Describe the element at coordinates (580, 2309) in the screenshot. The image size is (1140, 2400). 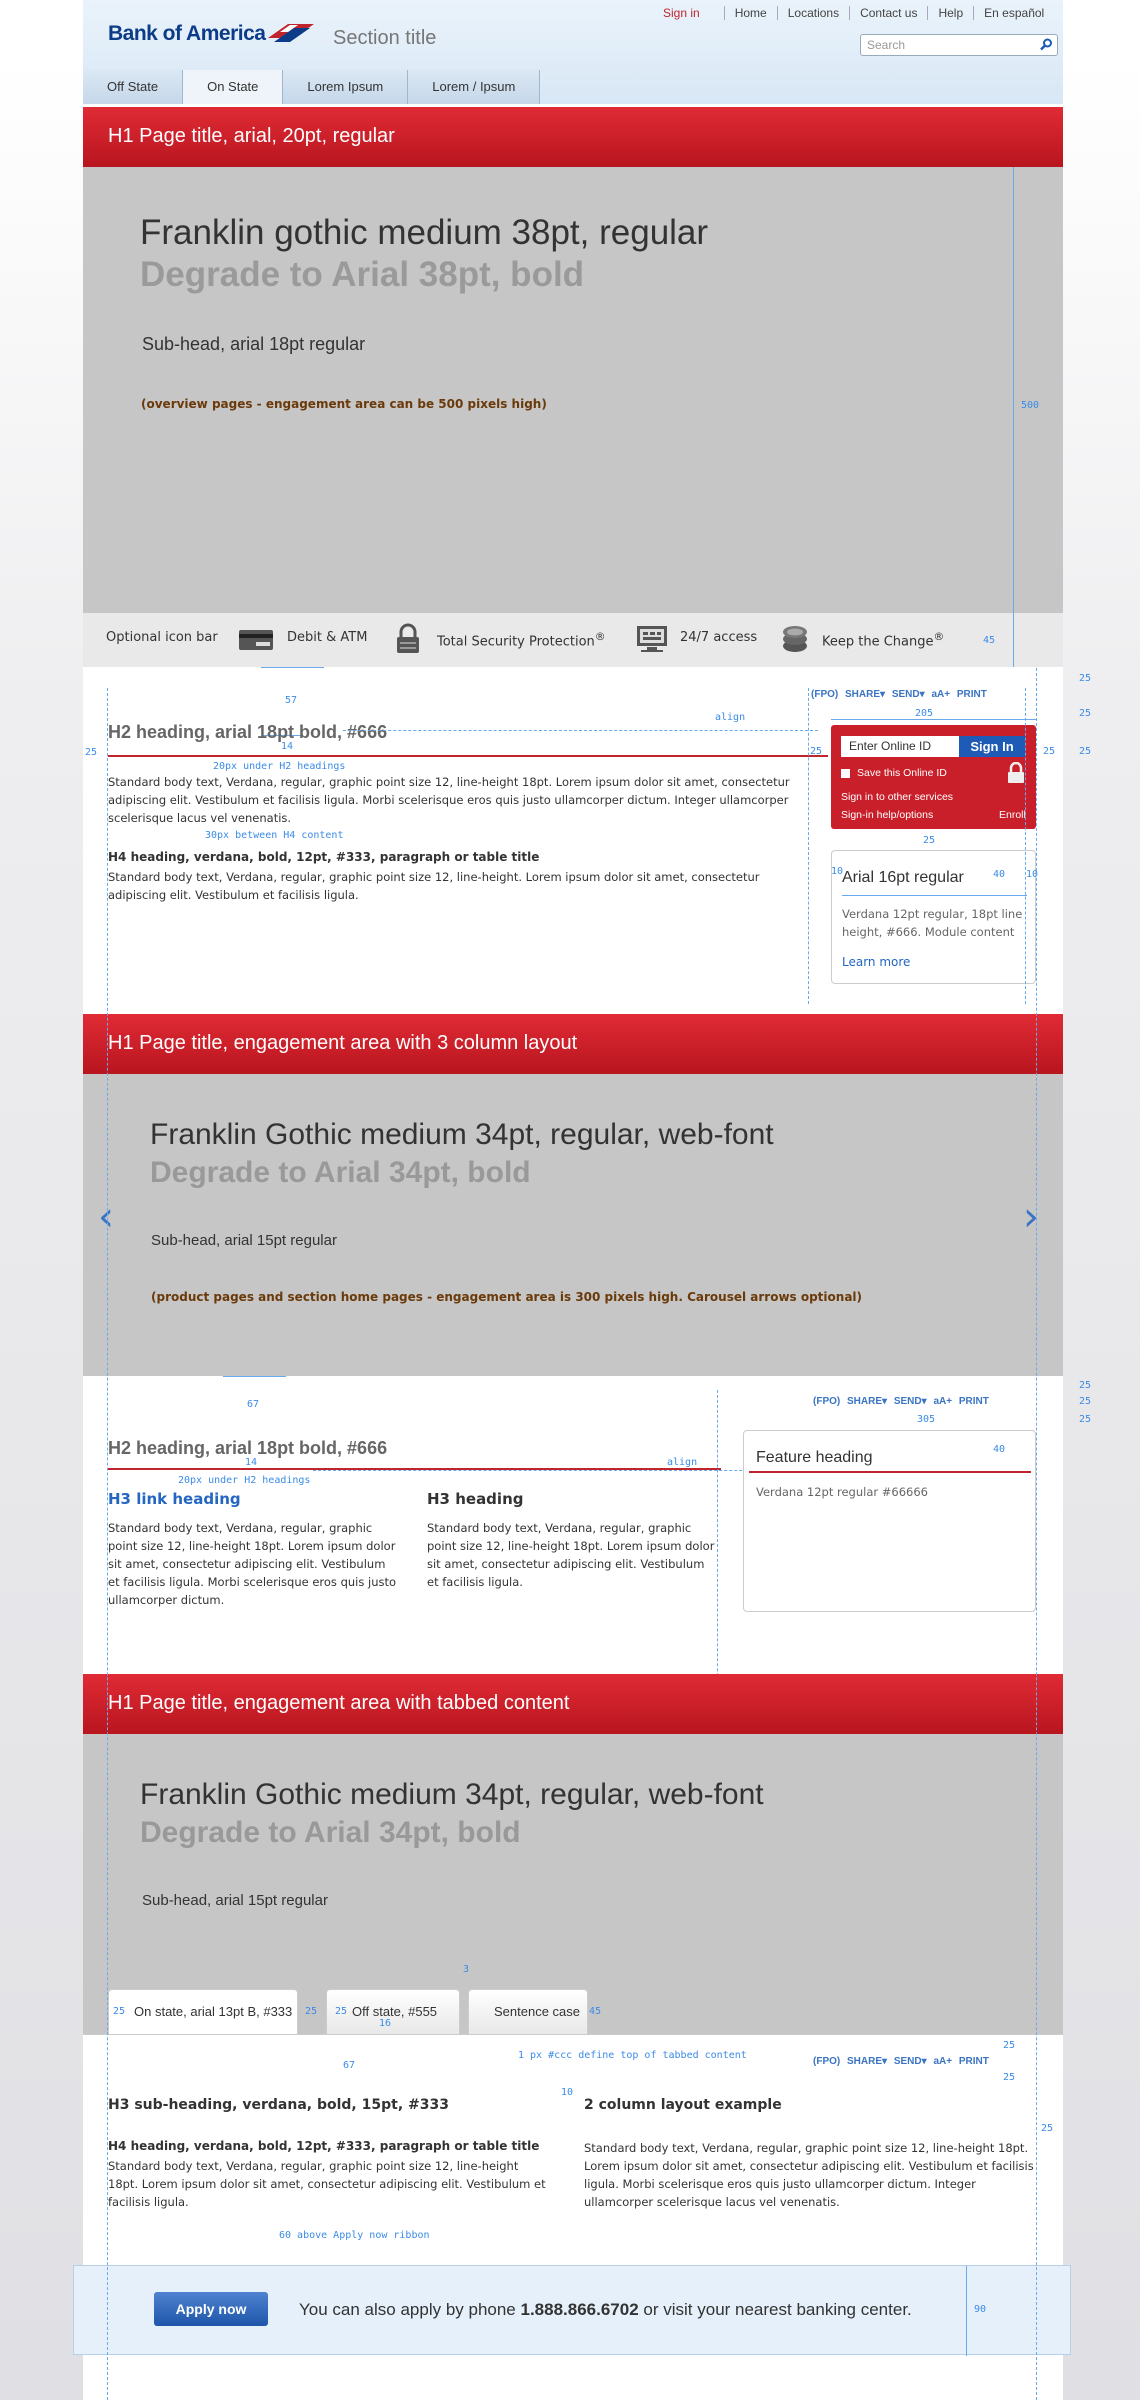
I see `ribbon-phone: 1.888.866.6702` at that location.